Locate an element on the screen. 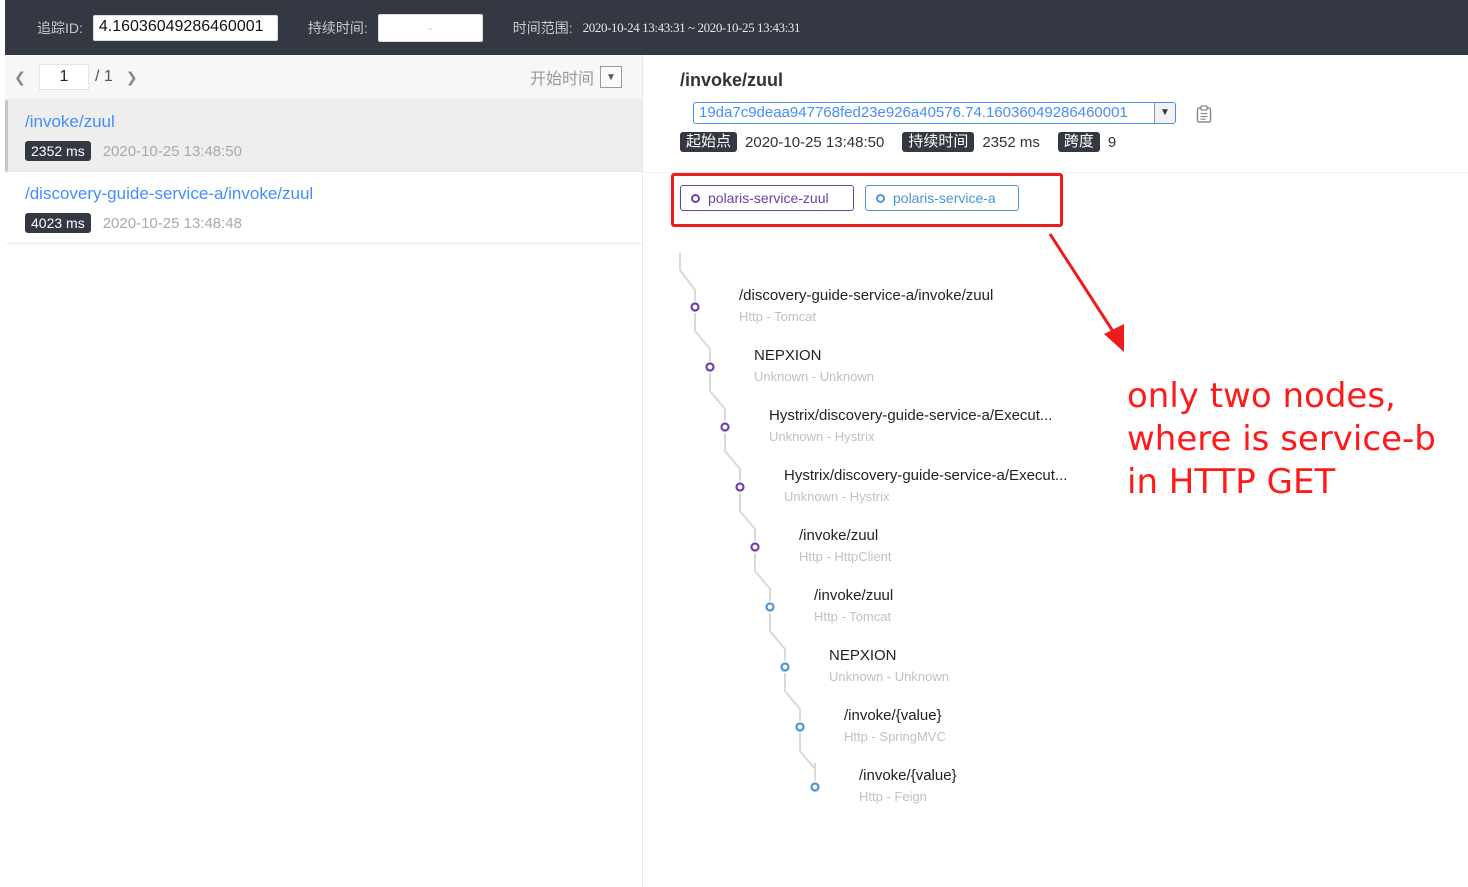  chevron-down-icon: ▼ is located at coordinates (611, 77).